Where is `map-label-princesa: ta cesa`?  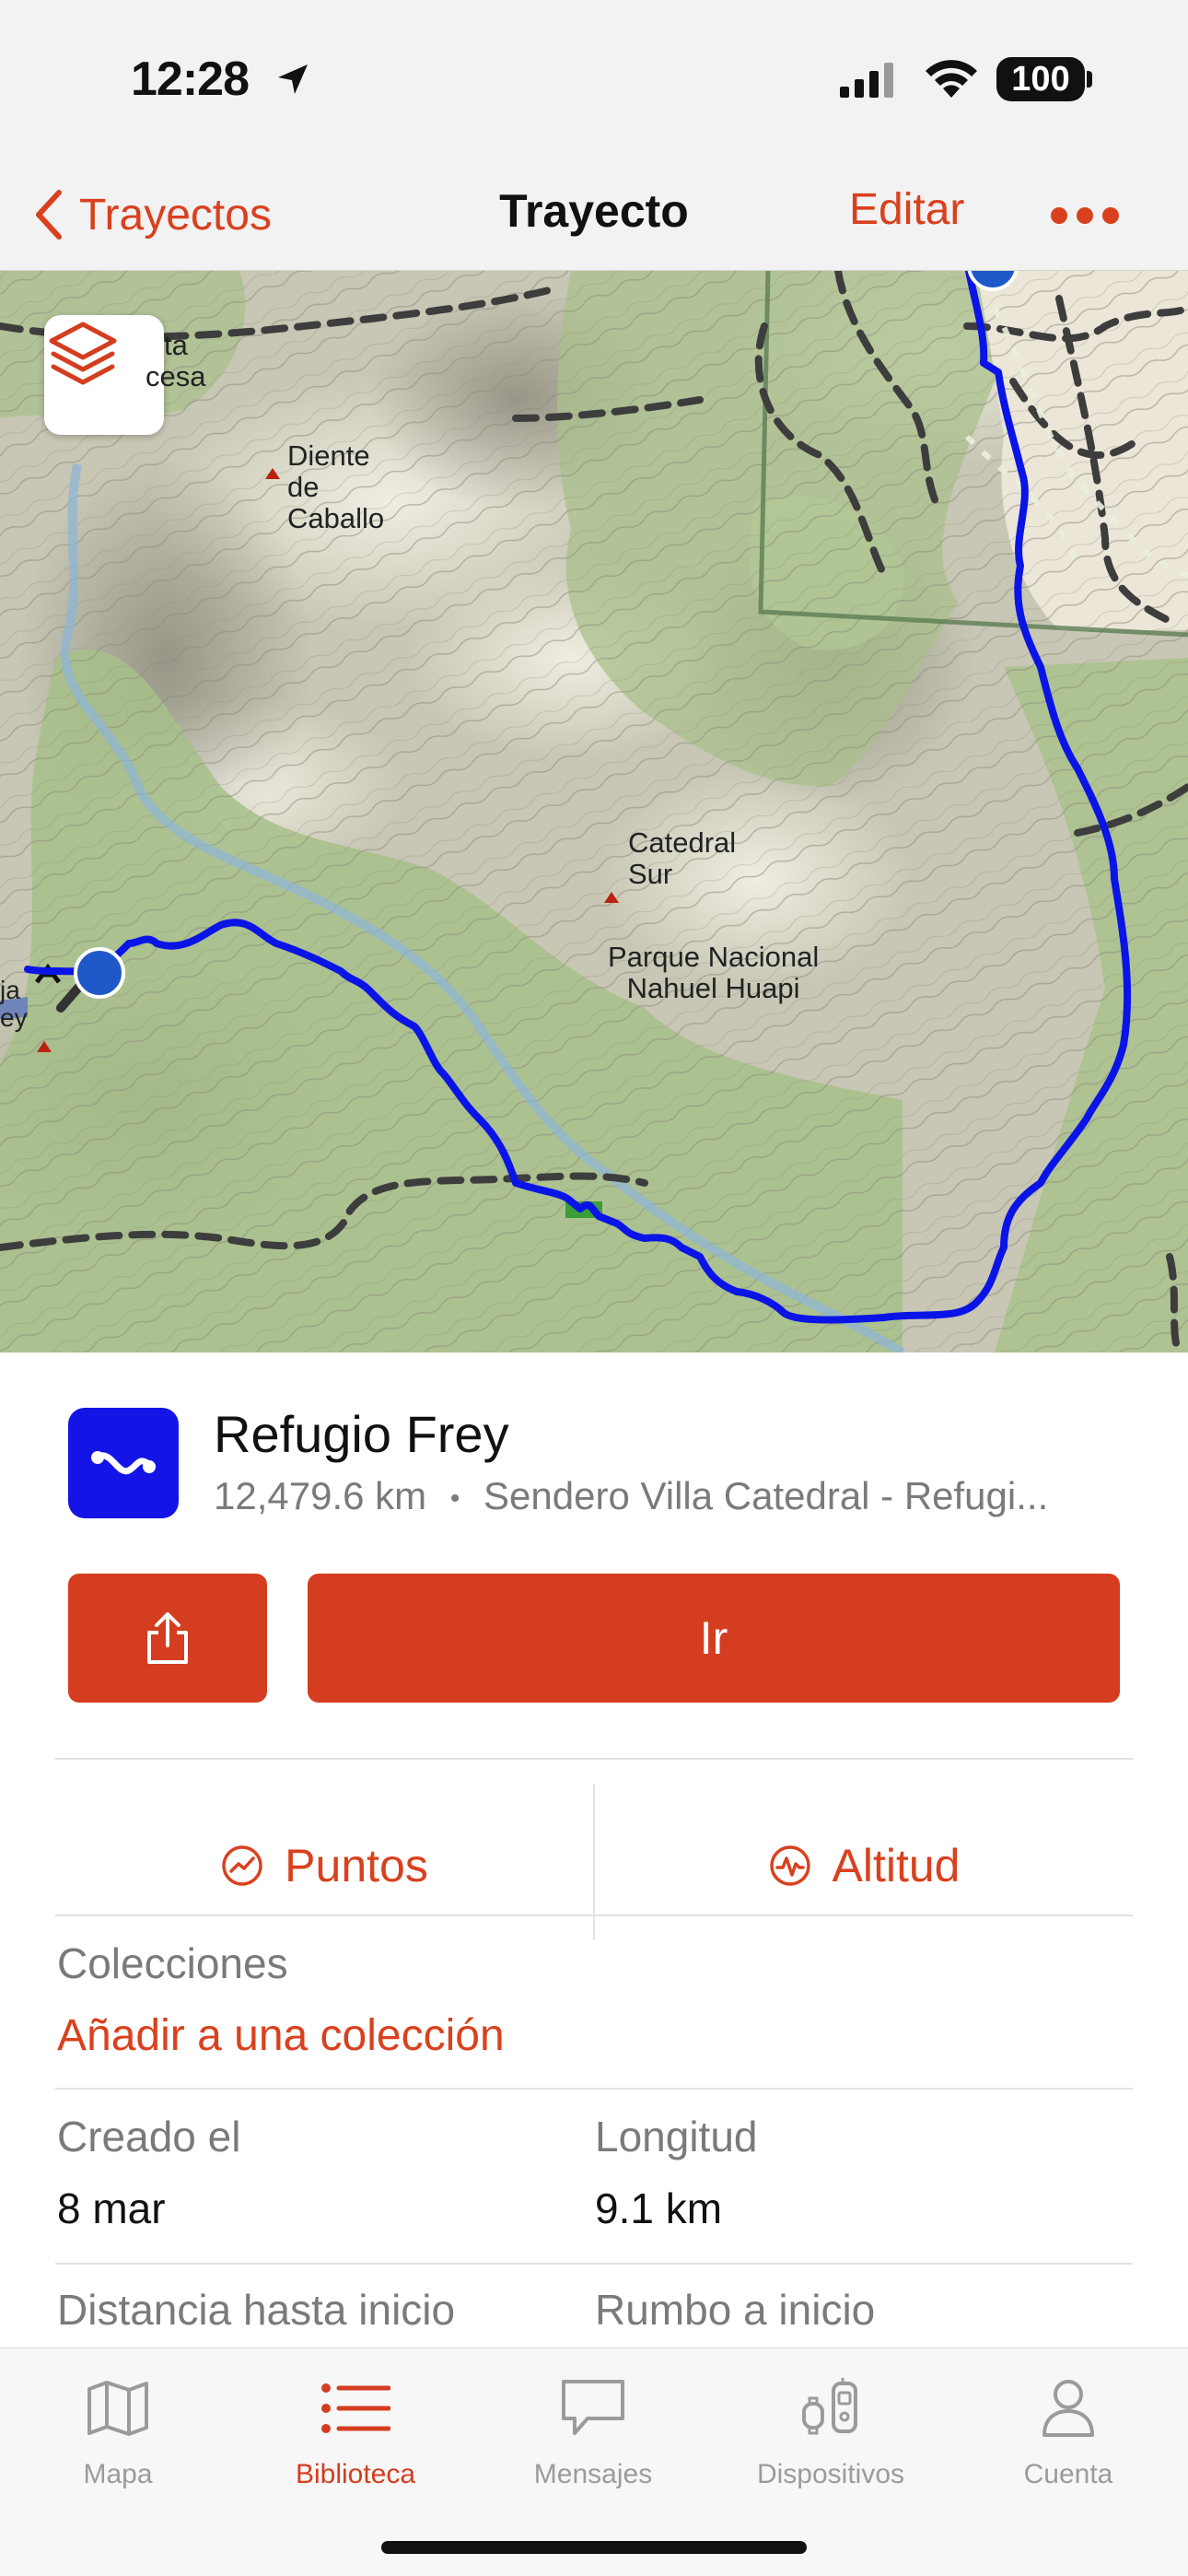 map-label-princesa: ta cesa is located at coordinates (176, 360).